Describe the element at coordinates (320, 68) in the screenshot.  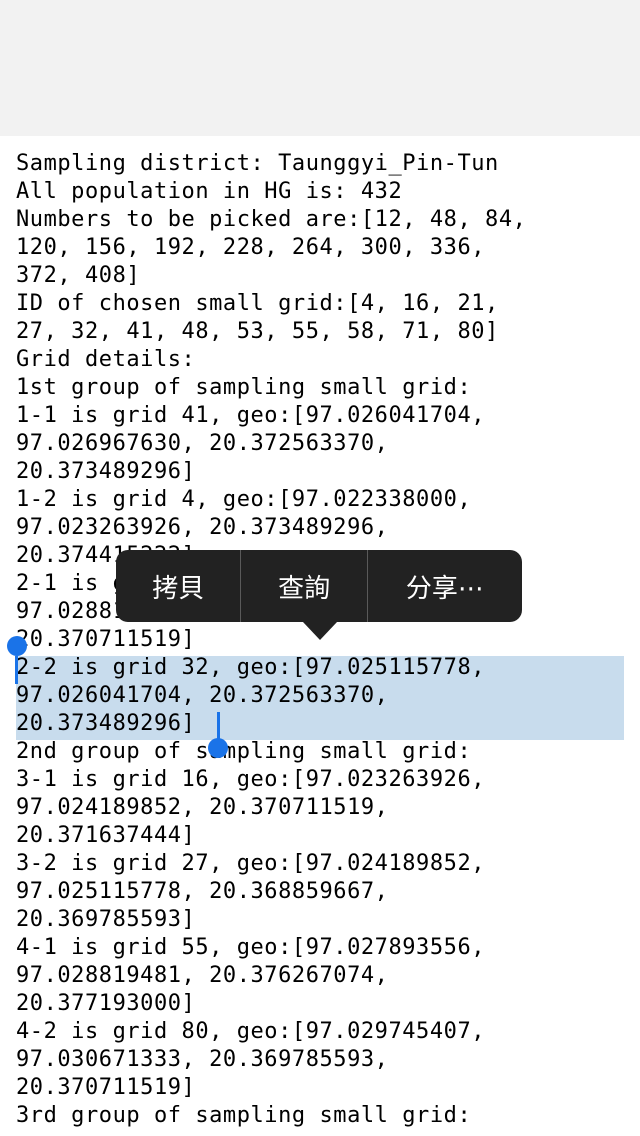
I see `top-bar` at that location.